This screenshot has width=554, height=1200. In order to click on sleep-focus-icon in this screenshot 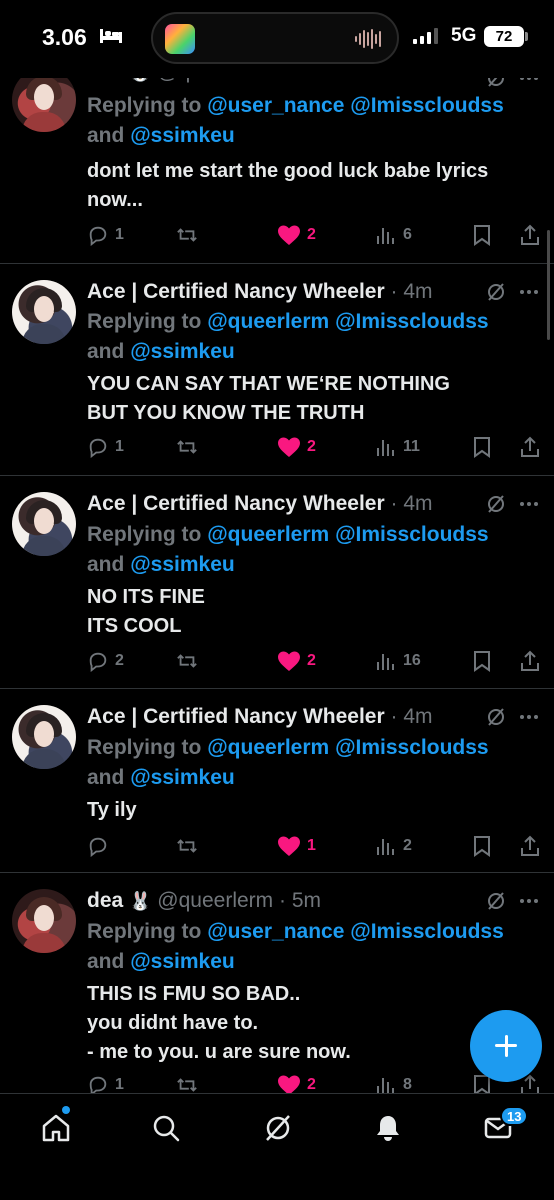, I will do `click(111, 36)`.